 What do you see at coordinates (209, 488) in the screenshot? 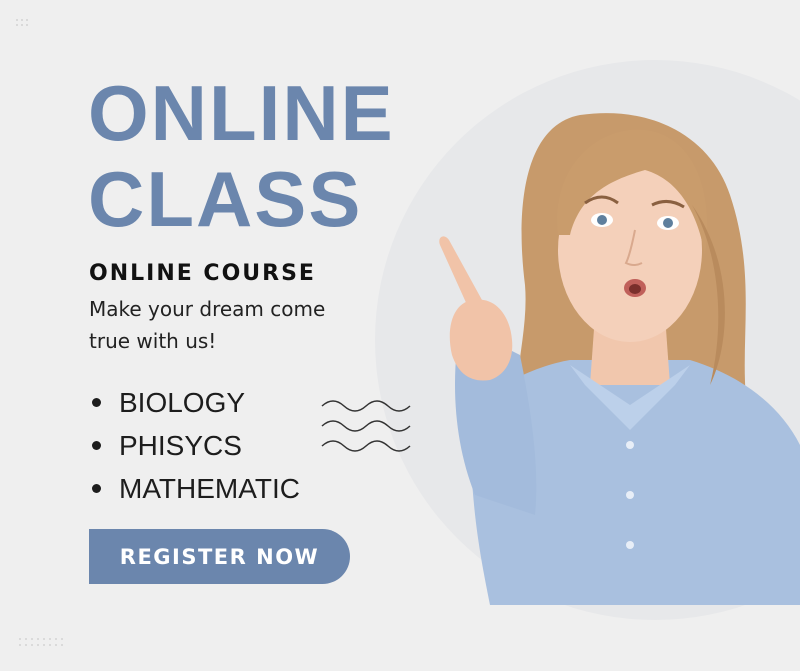
I see `subject-label: MATHEMATIC` at bounding box center [209, 488].